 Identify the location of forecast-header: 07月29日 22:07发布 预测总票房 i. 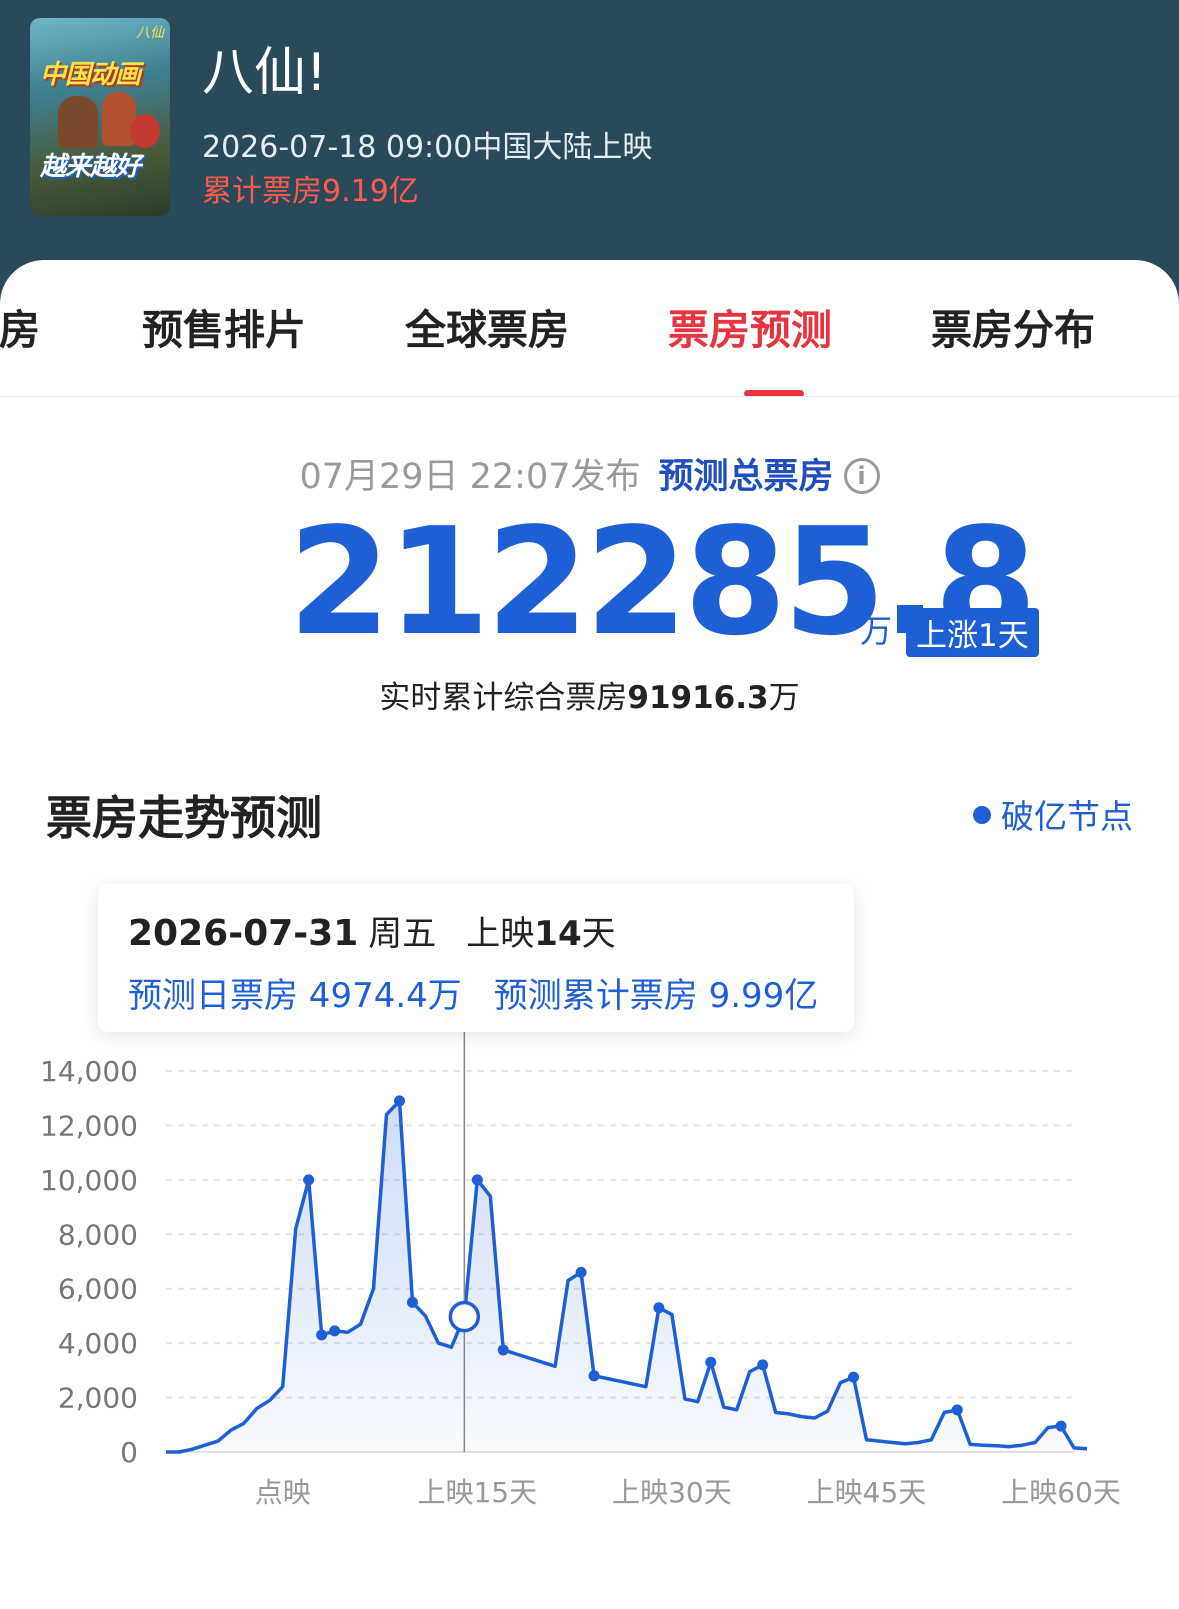
(589, 473).